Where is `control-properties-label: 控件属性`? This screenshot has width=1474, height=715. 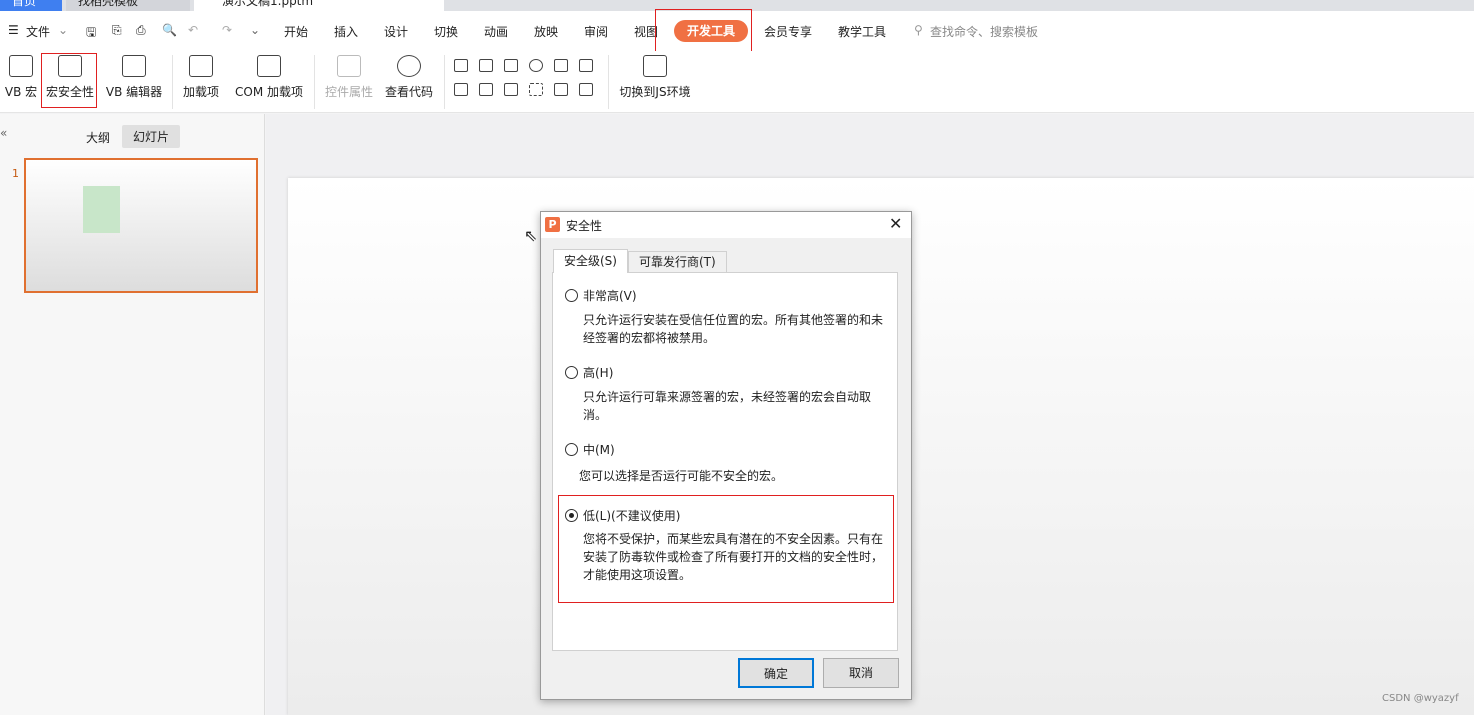
control-properties-label: 控件属性 is located at coordinates (348, 92).